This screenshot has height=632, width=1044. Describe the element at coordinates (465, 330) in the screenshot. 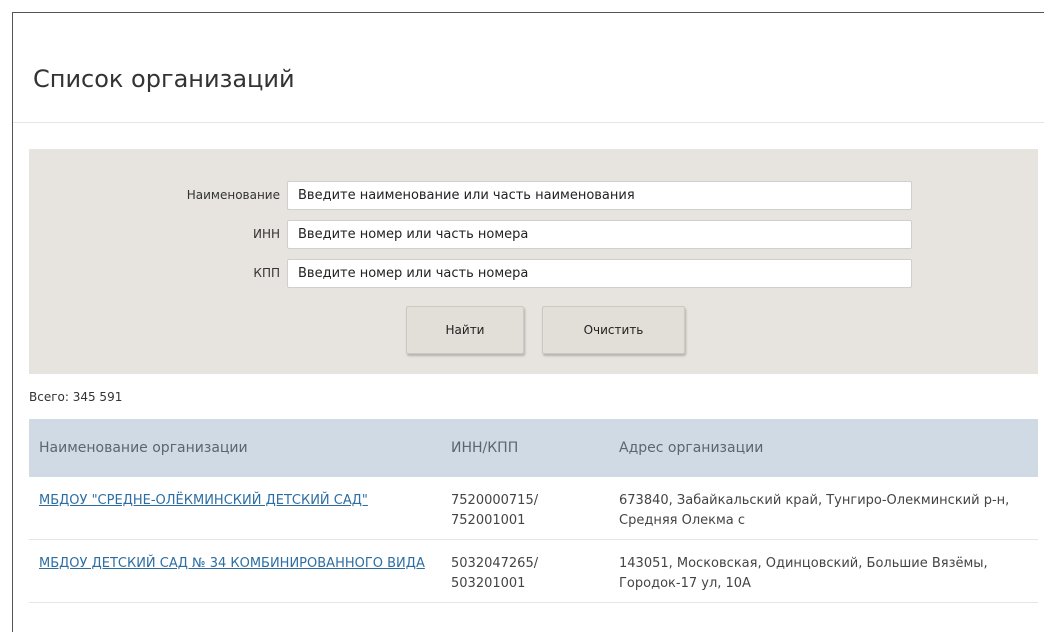

I see `find-button: Найти` at that location.